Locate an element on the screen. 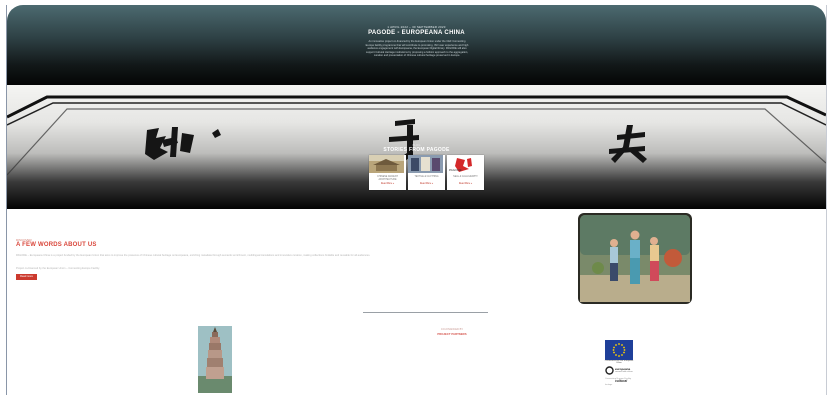  children-photo-image is located at coordinates (635, 258).